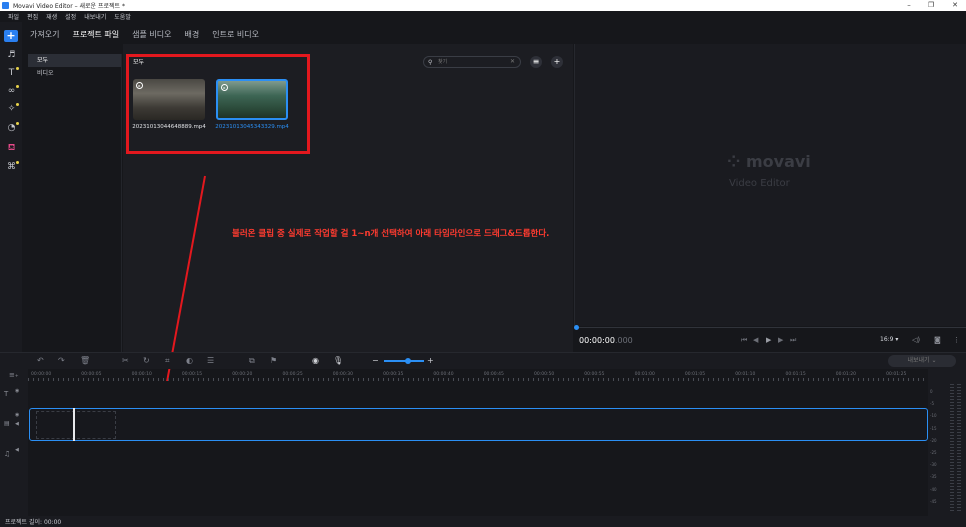  I want to click on zoom-in-icon: +, so click(430, 360).